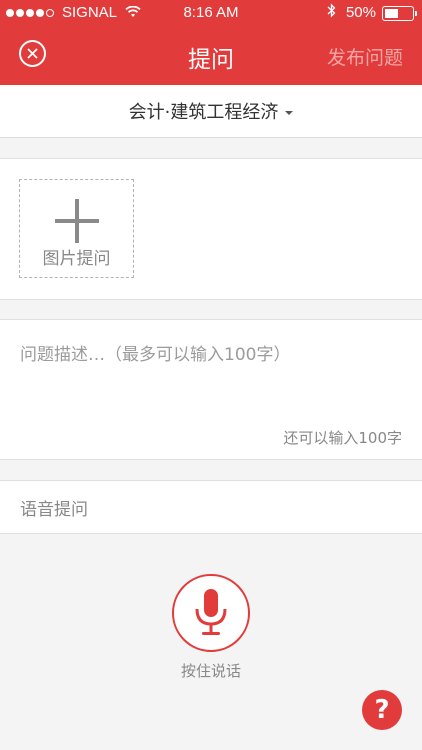 The image size is (422, 750). I want to click on voice-question-title: 语音提问, so click(54, 510).